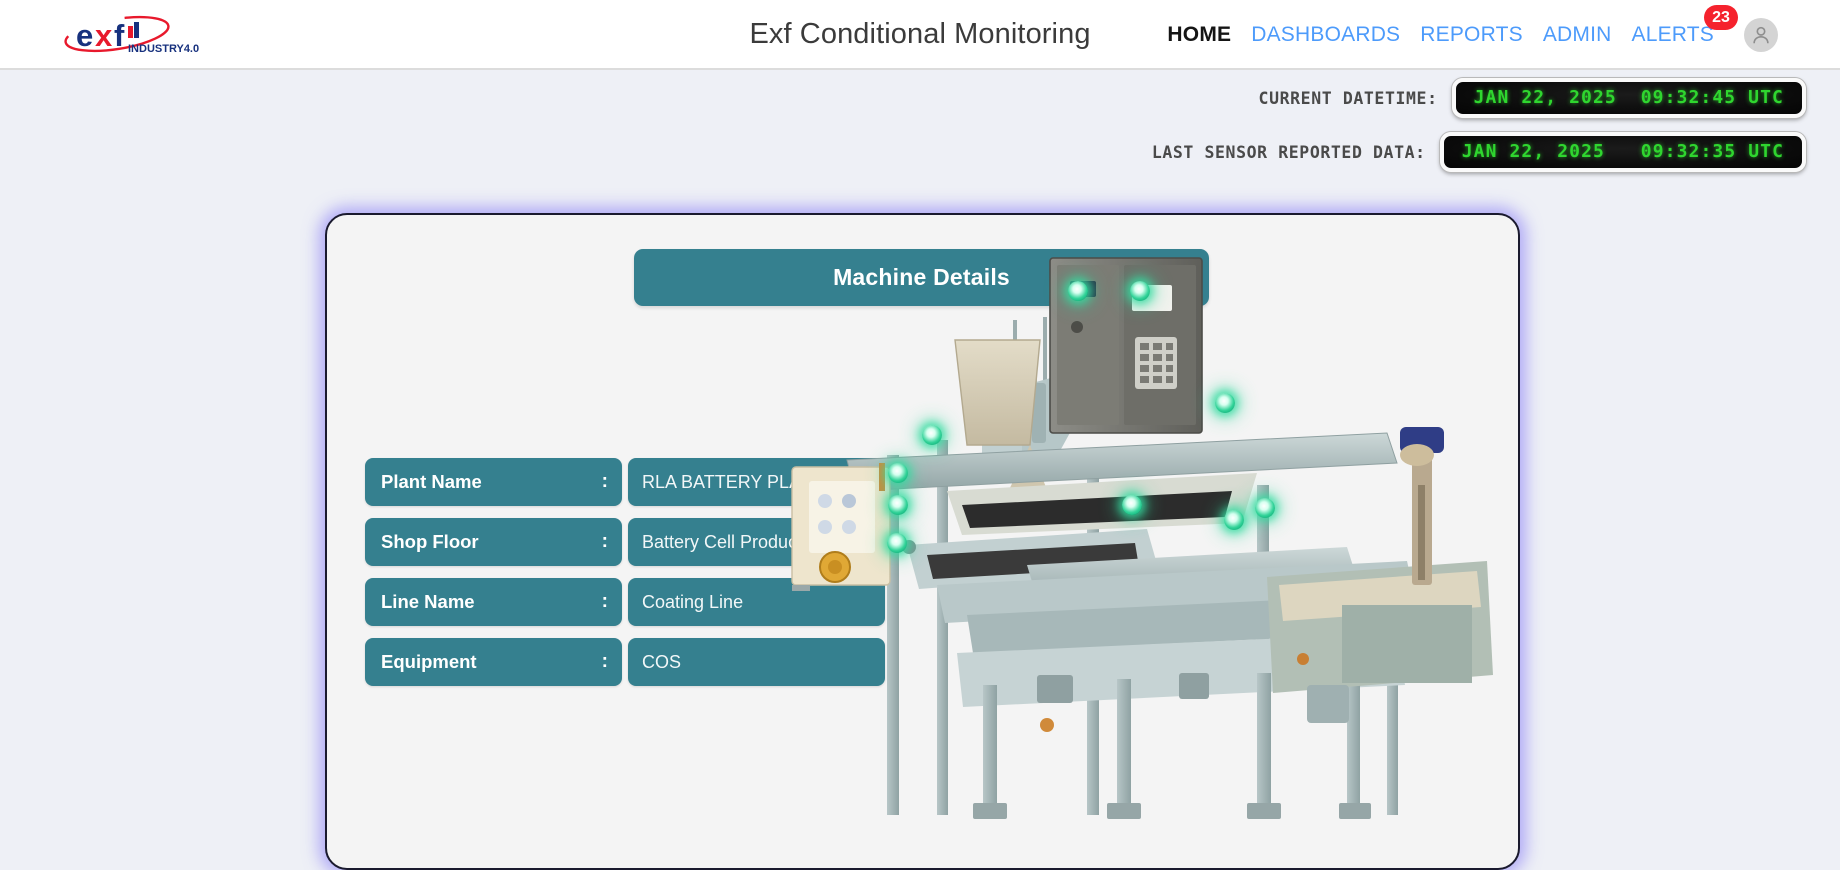 The image size is (1840, 870). What do you see at coordinates (84, 35) in the screenshot?
I see `svg-text: e` at bounding box center [84, 35].